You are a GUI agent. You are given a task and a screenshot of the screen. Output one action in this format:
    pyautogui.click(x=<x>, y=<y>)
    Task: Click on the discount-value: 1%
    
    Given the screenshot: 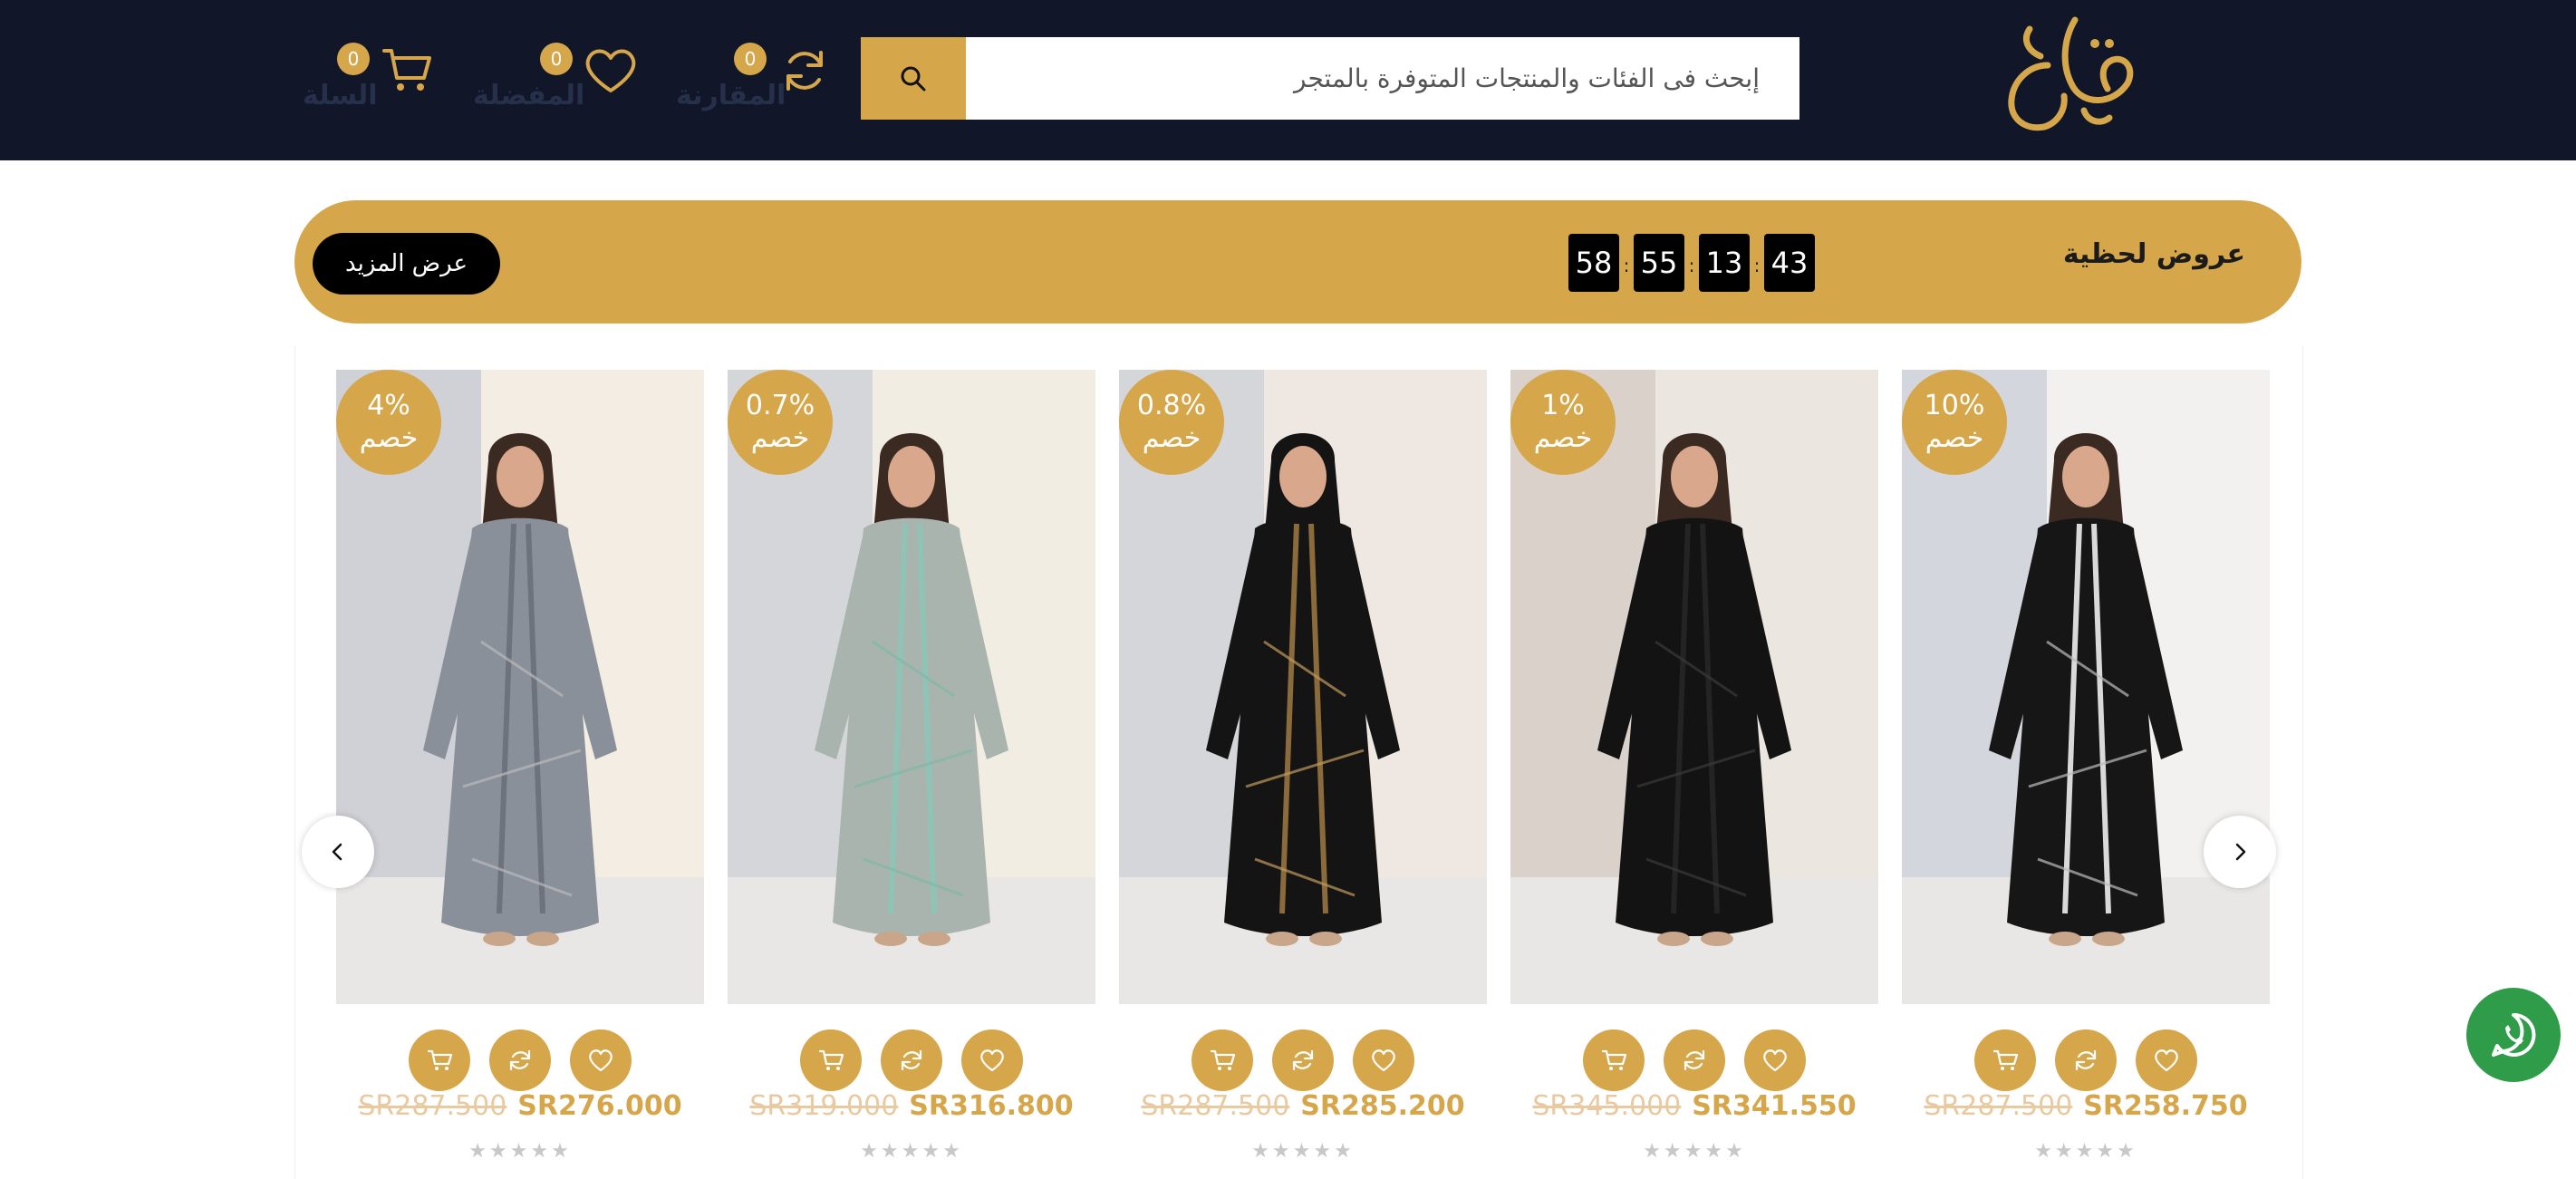 What is the action you would take?
    pyautogui.click(x=1563, y=405)
    